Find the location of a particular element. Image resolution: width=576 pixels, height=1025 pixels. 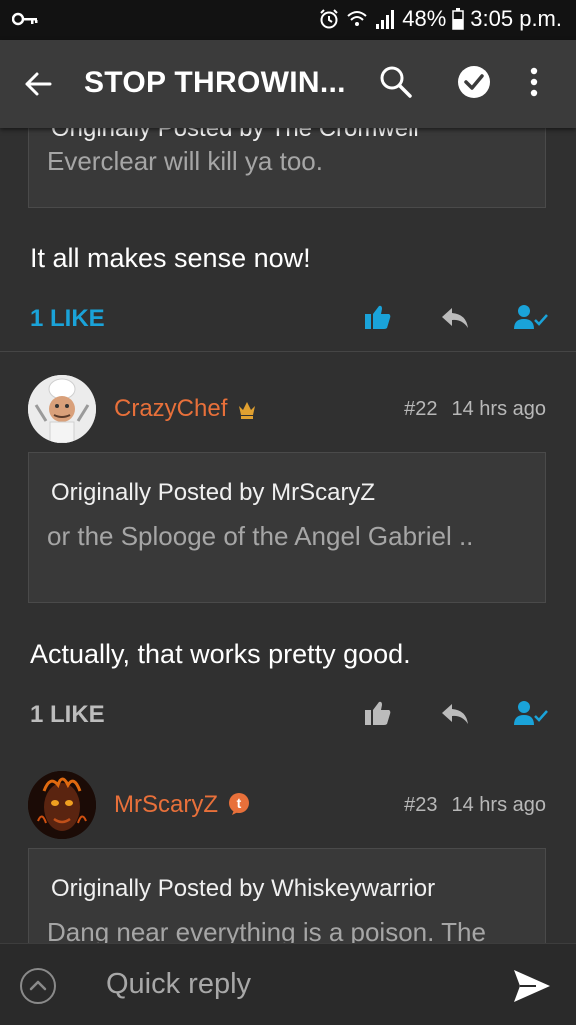

badge-letter: t is located at coordinates (239, 803).